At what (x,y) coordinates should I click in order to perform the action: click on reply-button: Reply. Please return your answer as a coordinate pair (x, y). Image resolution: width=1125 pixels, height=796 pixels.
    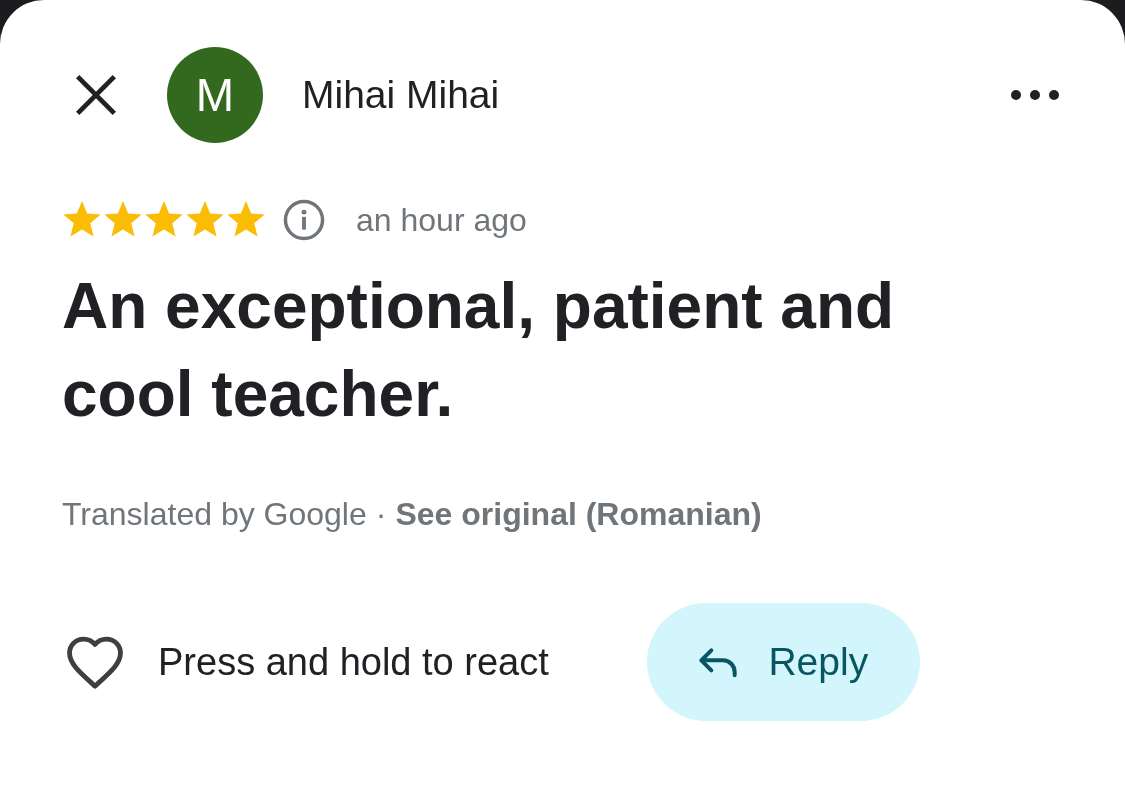
    Looking at the image, I should click on (783, 662).